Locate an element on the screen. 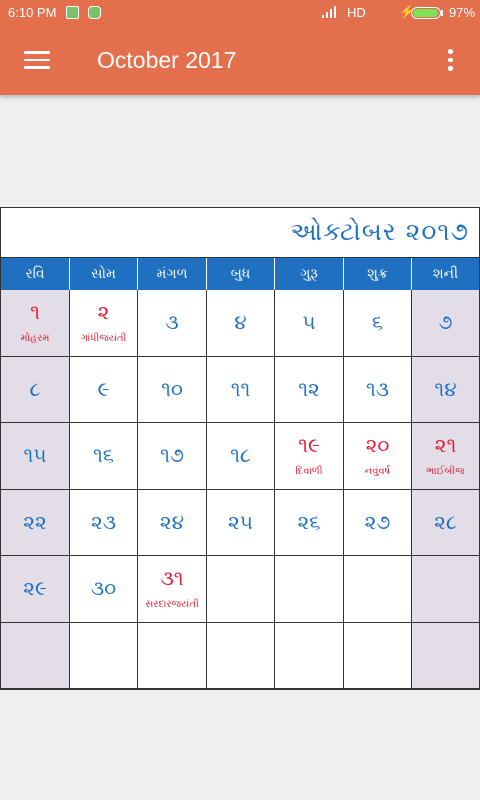 This screenshot has height=800, width=480. day-cell: ૩૦ is located at coordinates (104, 589).